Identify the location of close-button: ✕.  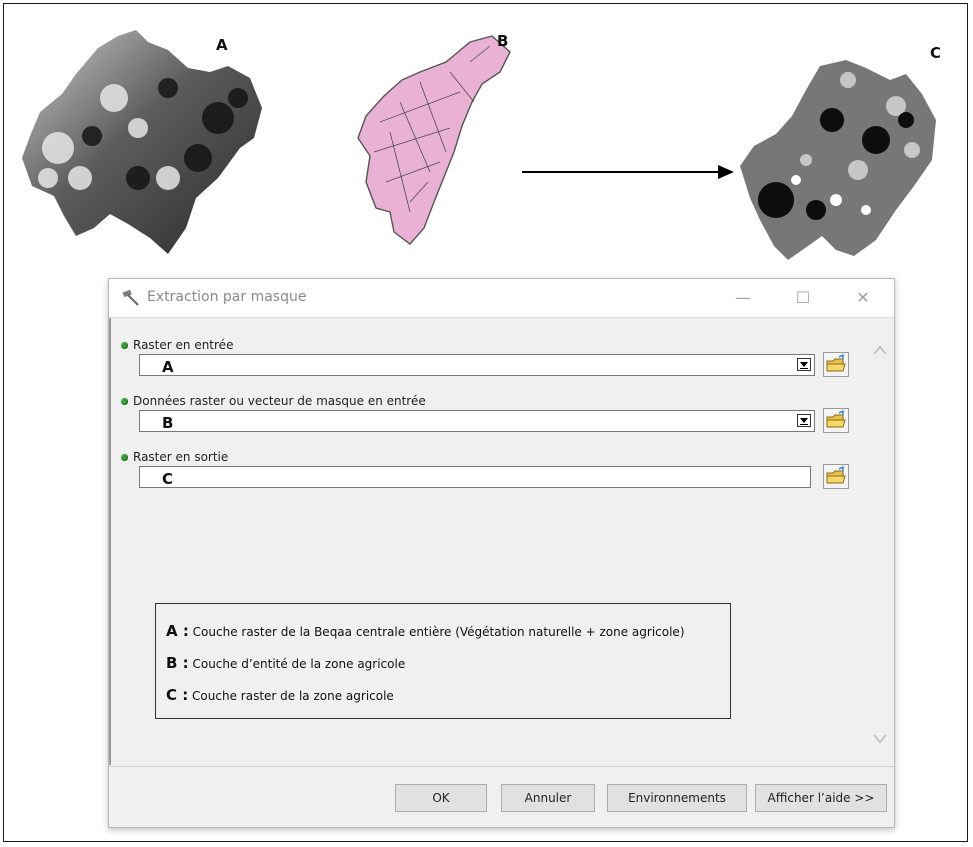
(863, 298).